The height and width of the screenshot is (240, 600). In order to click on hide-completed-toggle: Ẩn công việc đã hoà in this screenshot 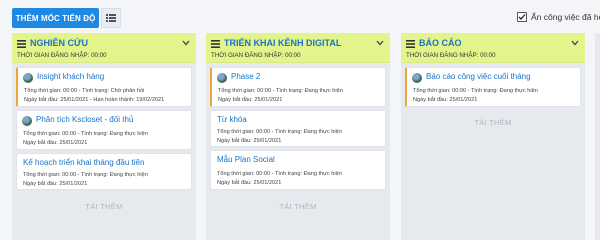, I will do `click(558, 17)`.